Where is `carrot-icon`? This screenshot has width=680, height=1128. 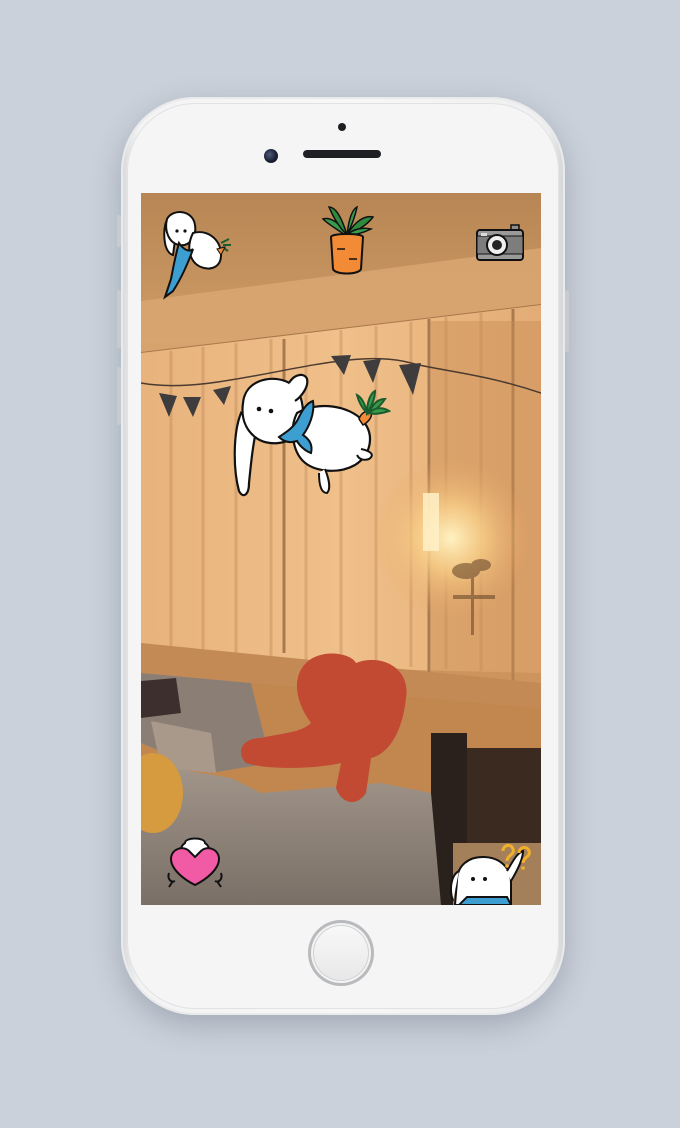 carrot-icon is located at coordinates (348, 241).